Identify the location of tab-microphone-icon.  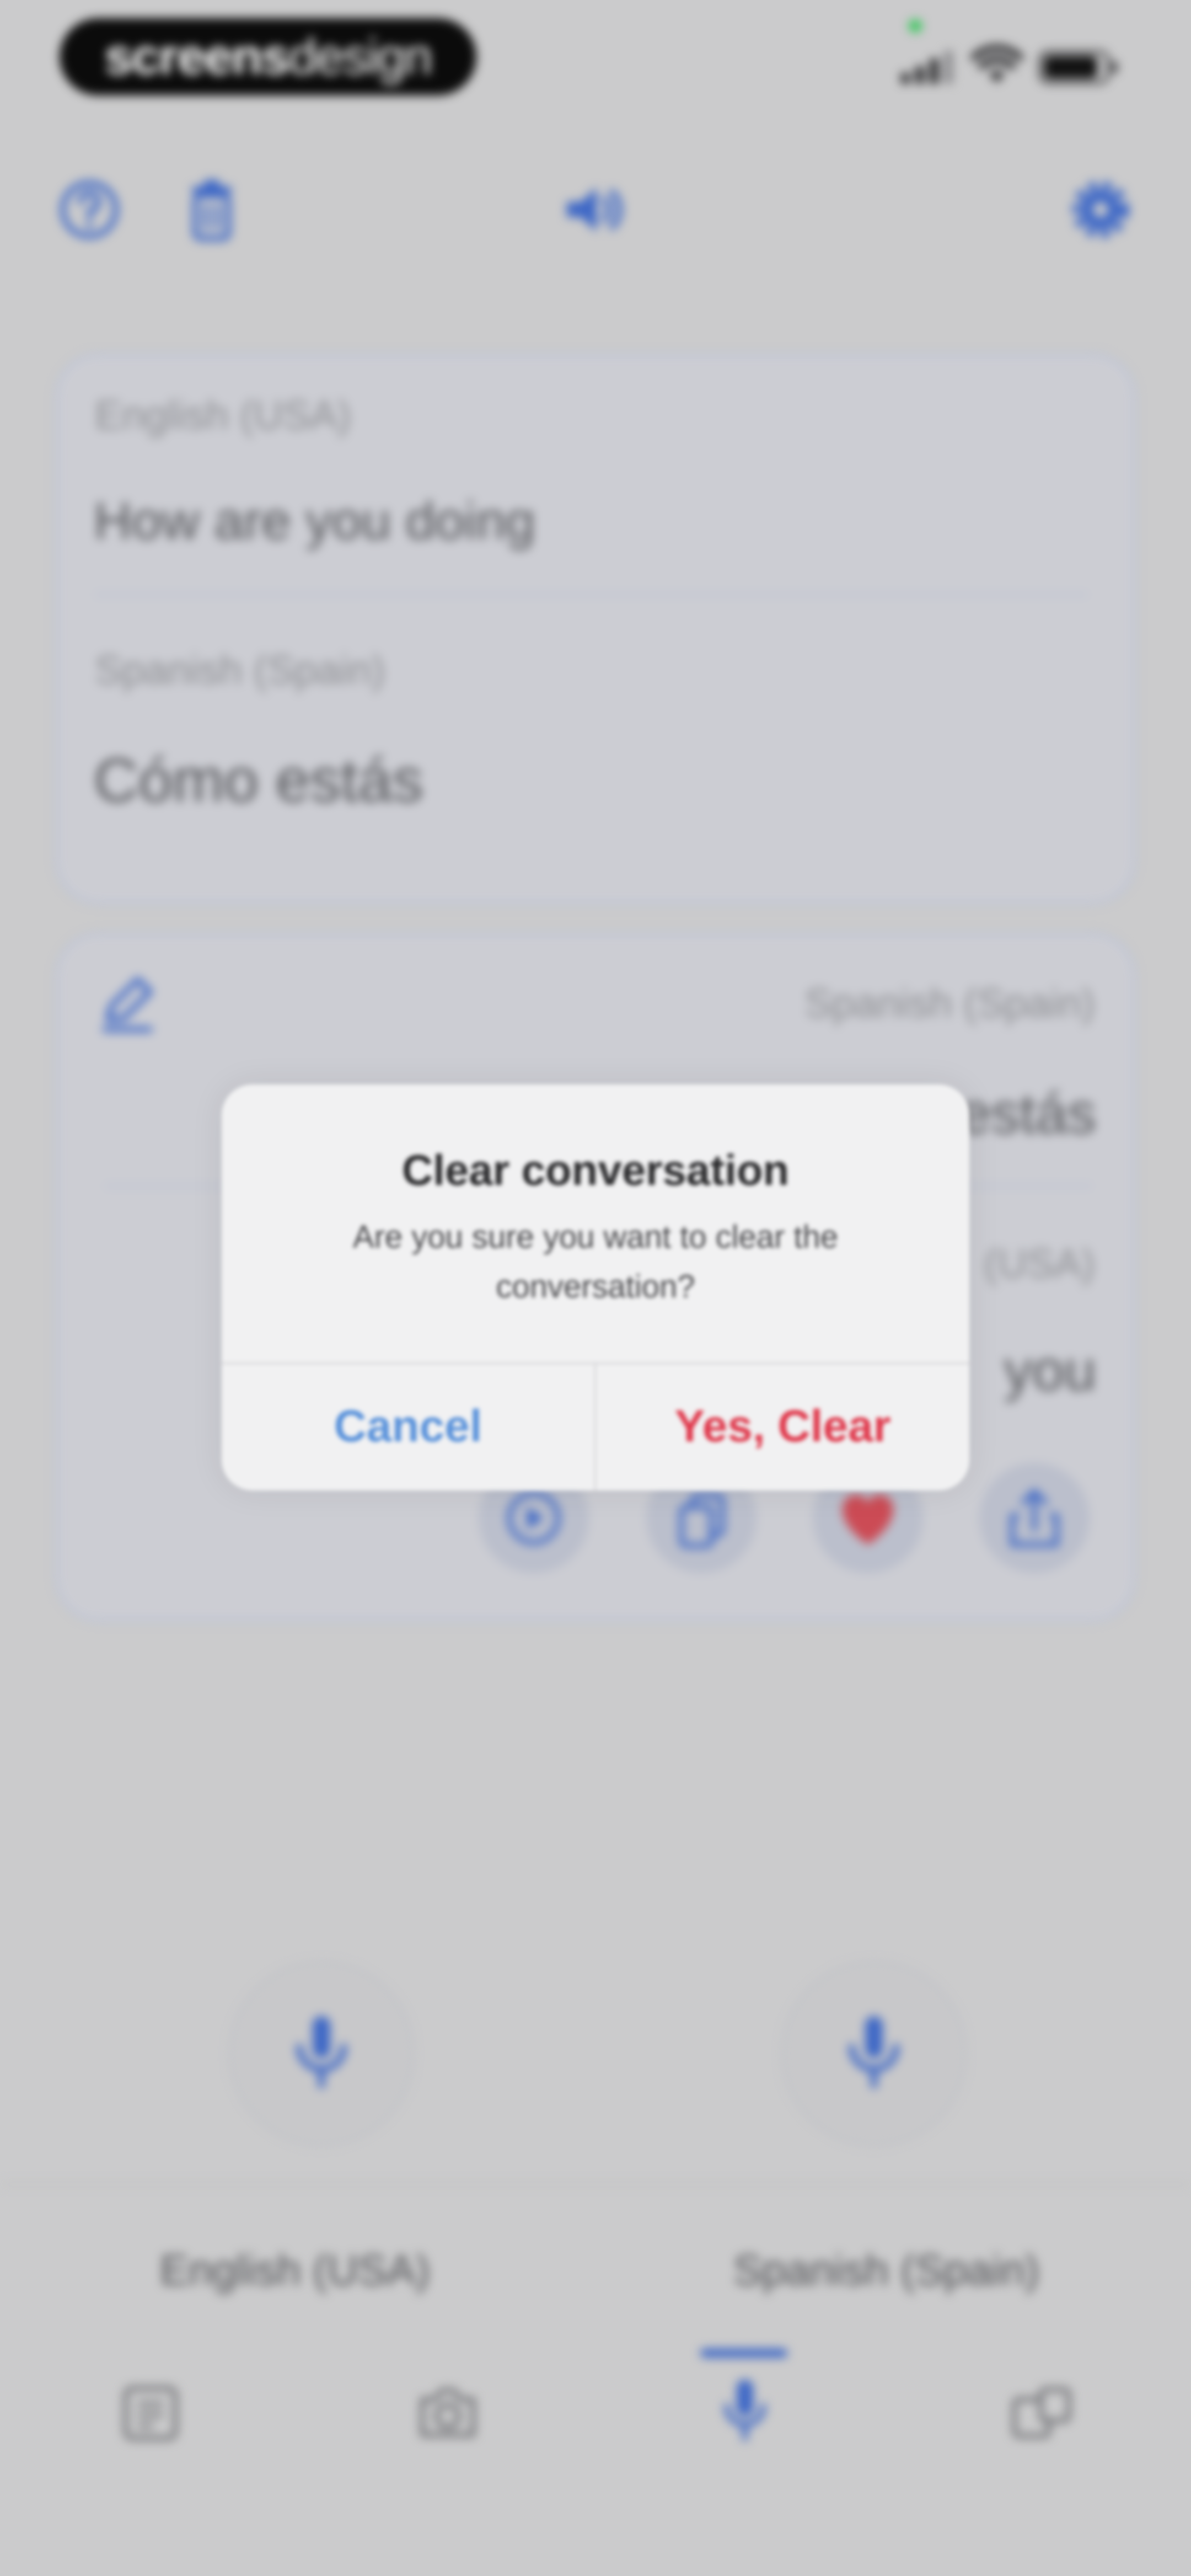
(745, 2411).